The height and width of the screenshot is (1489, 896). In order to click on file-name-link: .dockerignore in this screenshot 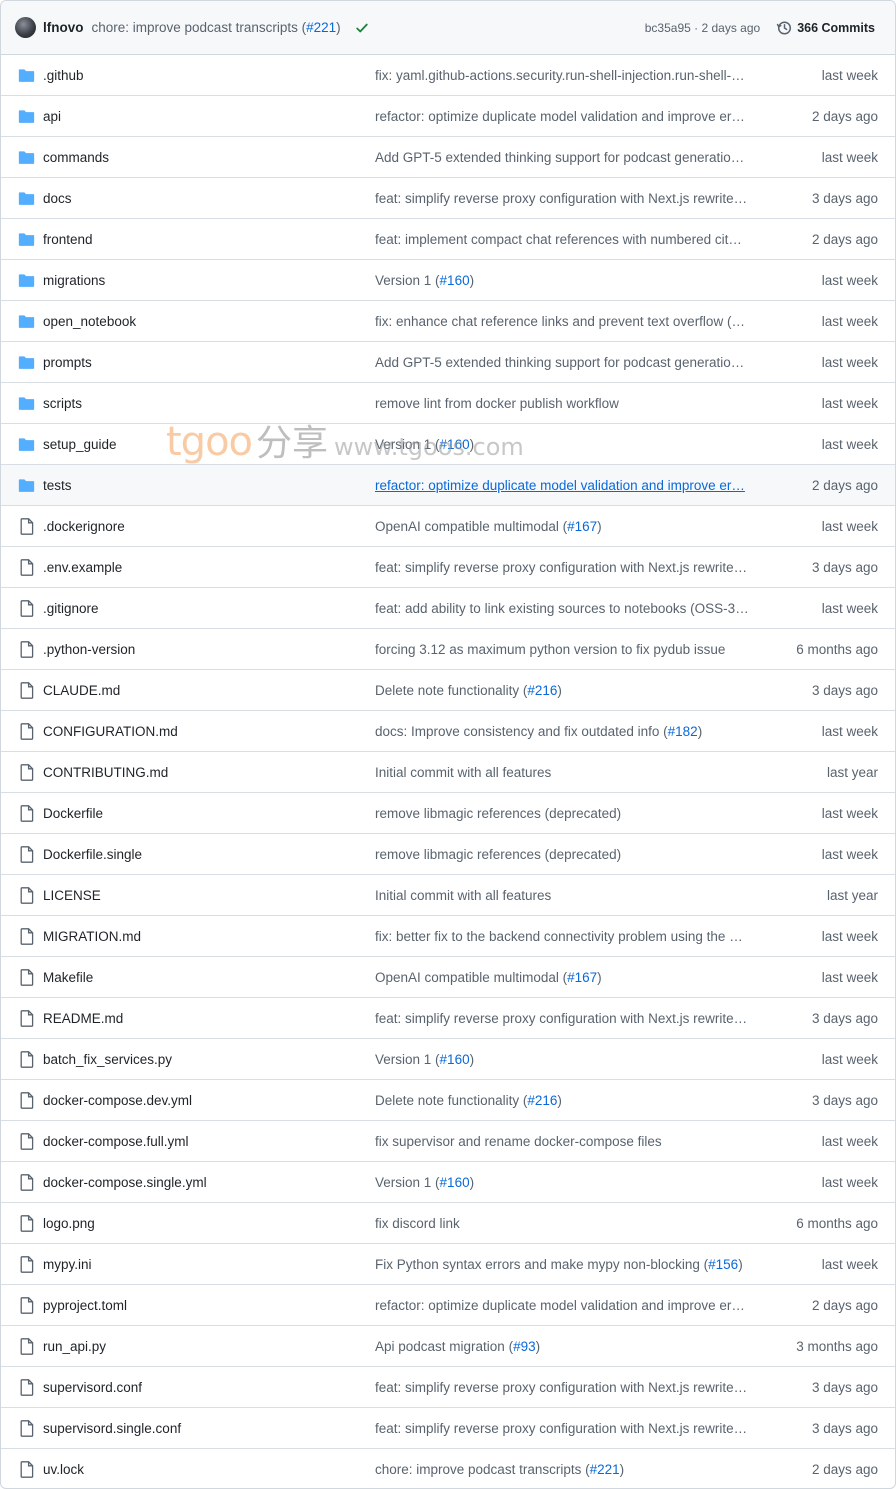, I will do `click(84, 526)`.